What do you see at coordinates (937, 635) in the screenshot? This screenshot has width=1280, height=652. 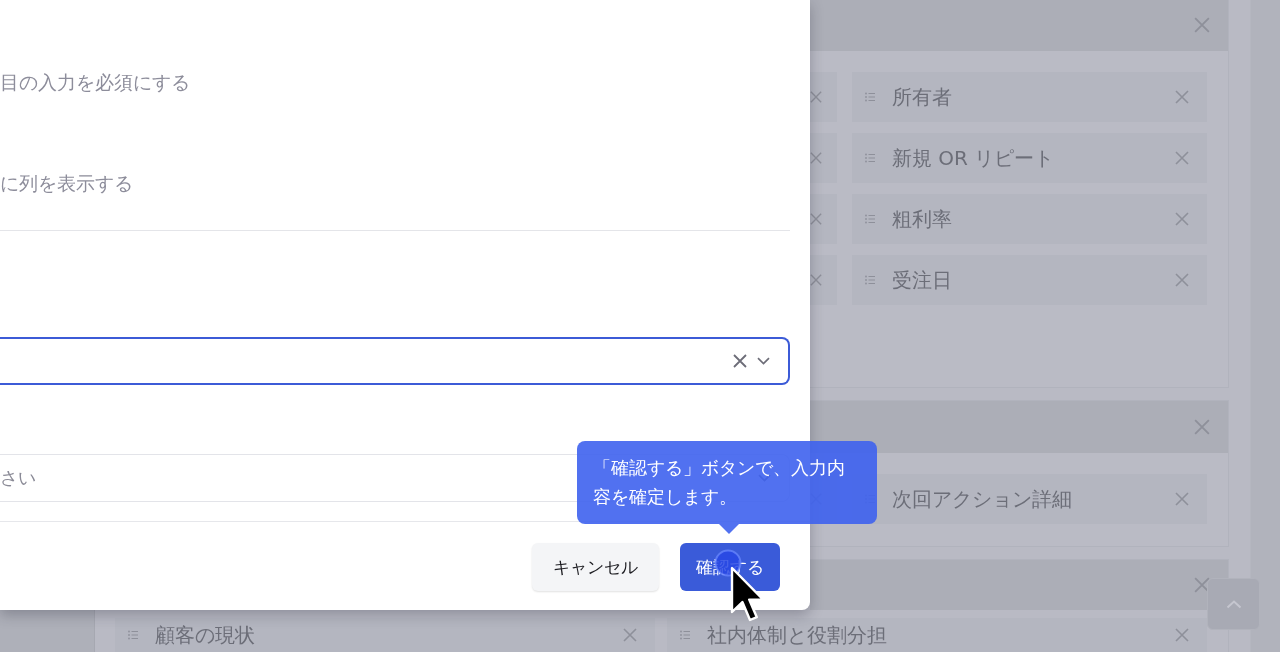 I see `field-chip: 社内体制と役割分担` at bounding box center [937, 635].